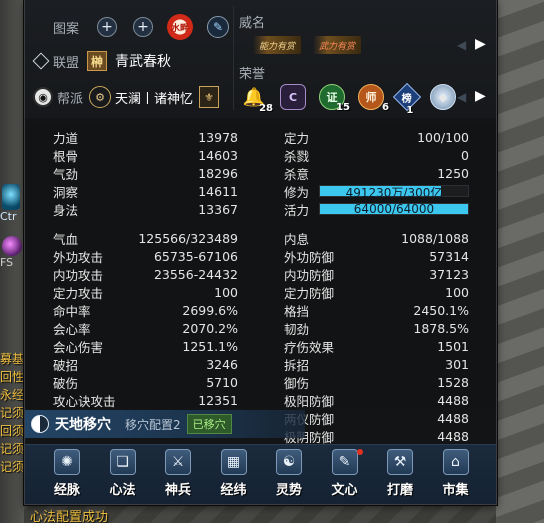 The width and height of the screenshot is (544, 523). Describe the element at coordinates (309, 293) in the screenshot. I see `stat-name: 定力防御` at that location.